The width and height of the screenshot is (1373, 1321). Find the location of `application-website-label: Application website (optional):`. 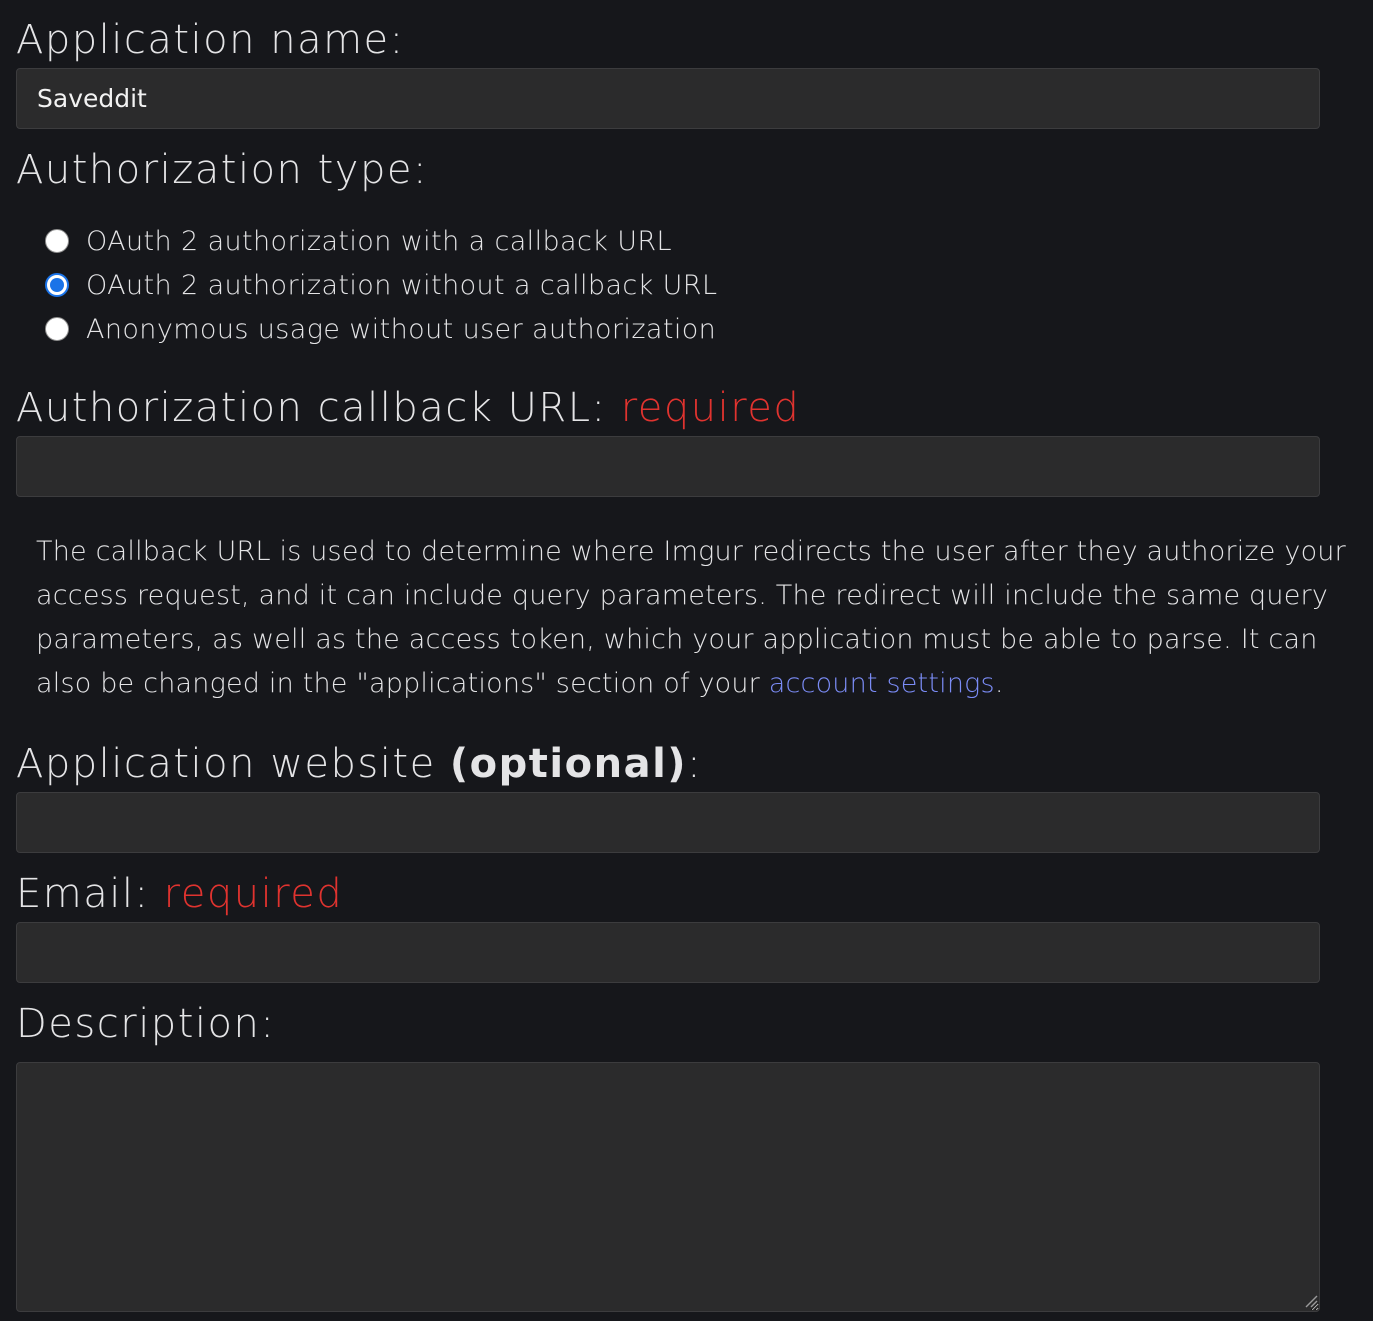

application-website-label: Application website (optional): is located at coordinates (359, 764).